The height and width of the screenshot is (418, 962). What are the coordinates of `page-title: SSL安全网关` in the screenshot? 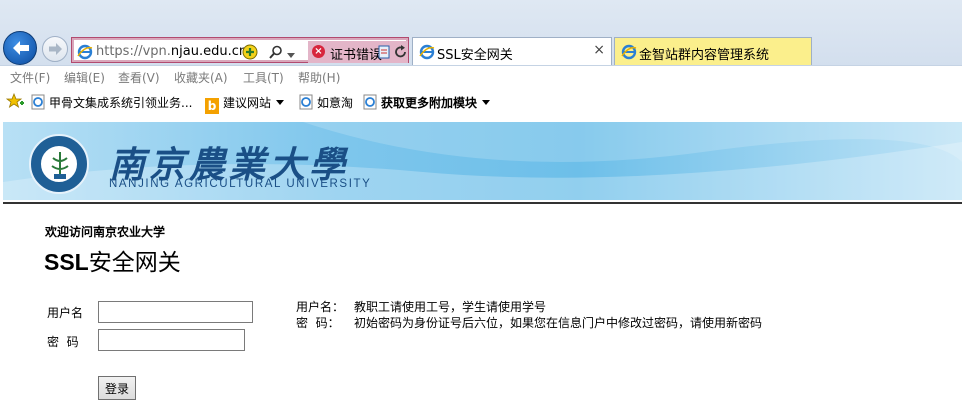 It's located at (112, 260).